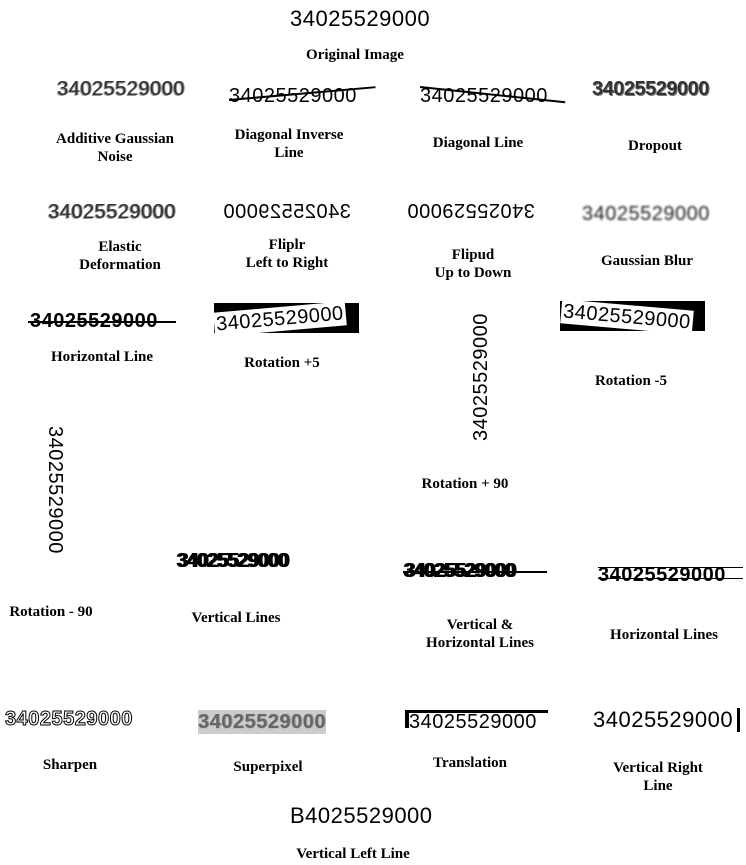  I want to click on vertical-right-line-image: 34025529000, so click(663, 719).